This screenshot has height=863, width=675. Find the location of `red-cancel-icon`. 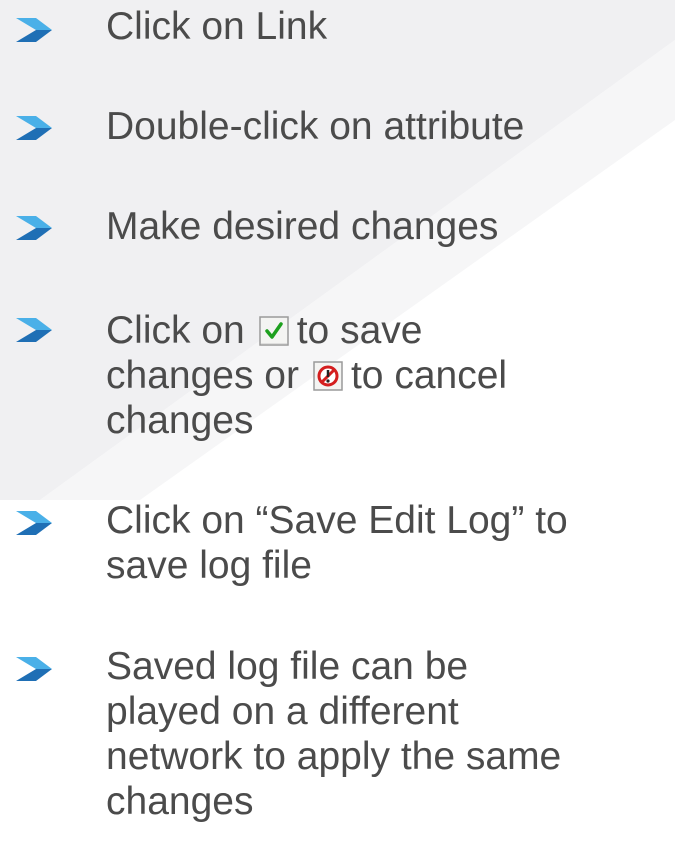

red-cancel-icon is located at coordinates (328, 376).